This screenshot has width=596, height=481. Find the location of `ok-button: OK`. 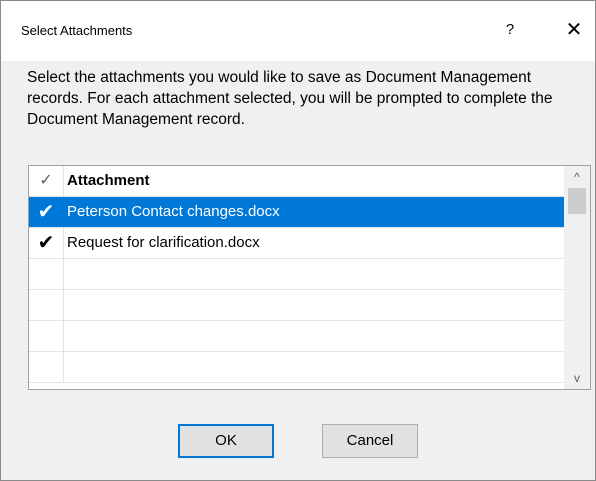

ok-button: OK is located at coordinates (226, 441).